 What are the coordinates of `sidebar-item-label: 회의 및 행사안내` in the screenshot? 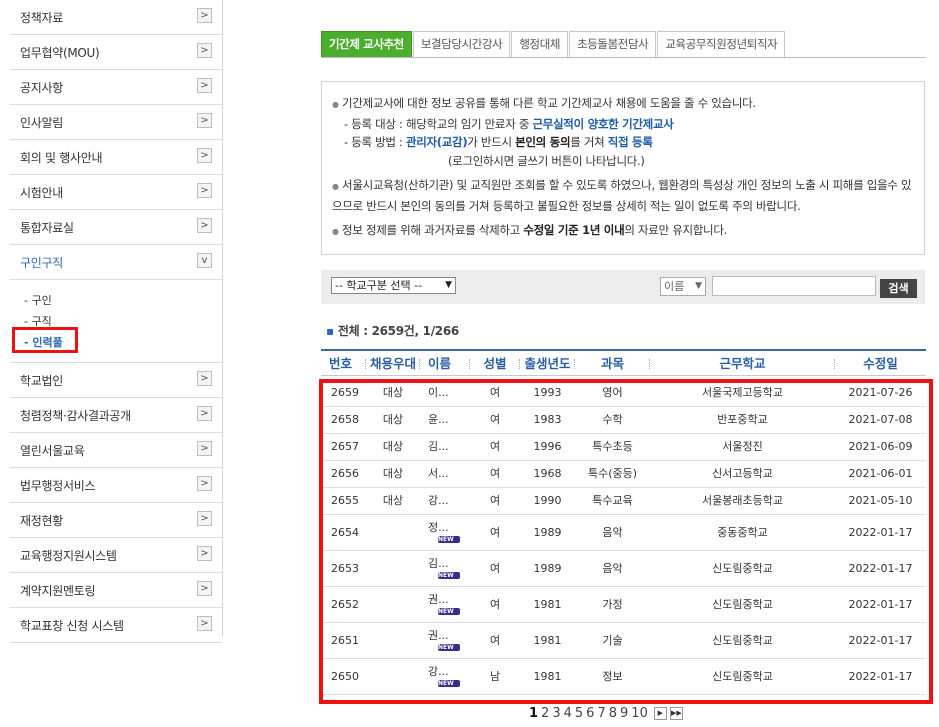 It's located at (61, 157).